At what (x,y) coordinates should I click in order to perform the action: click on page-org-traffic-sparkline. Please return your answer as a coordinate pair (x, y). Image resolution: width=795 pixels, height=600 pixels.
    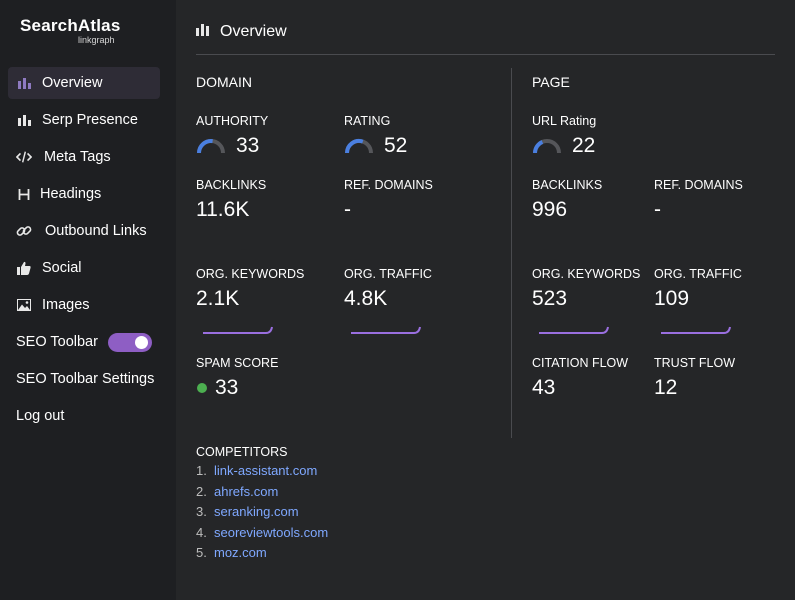
    Looking at the image, I should click on (696, 330).